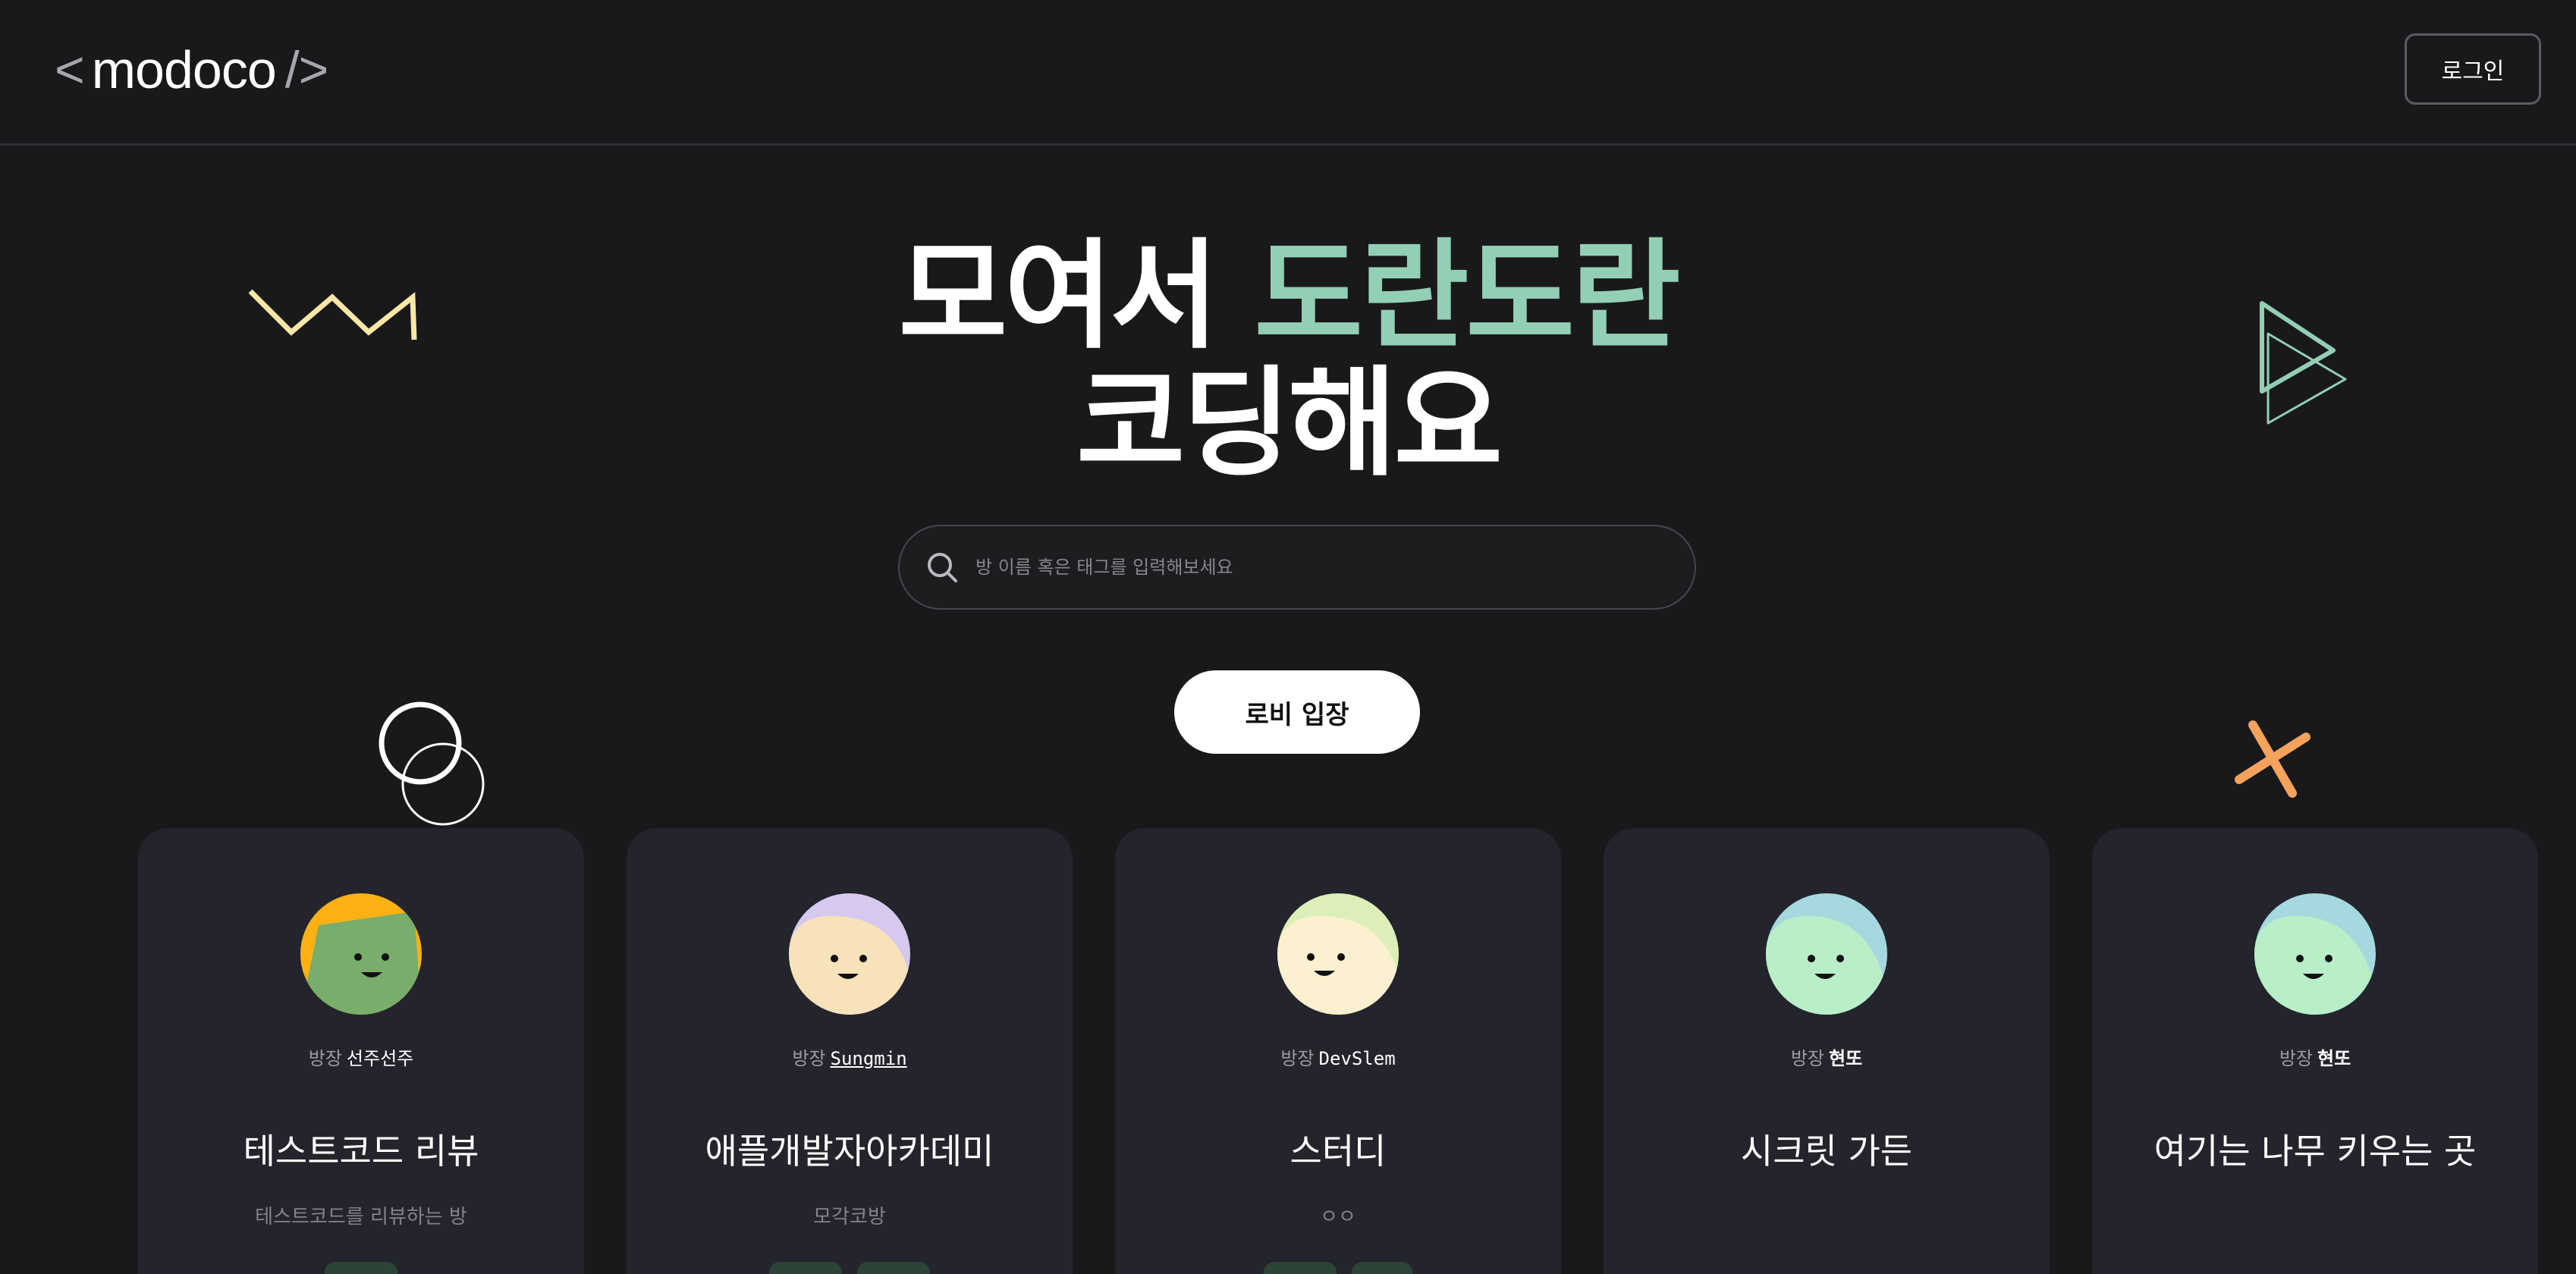 This screenshot has height=1274, width=2576. I want to click on search-input, so click(1335, 567).